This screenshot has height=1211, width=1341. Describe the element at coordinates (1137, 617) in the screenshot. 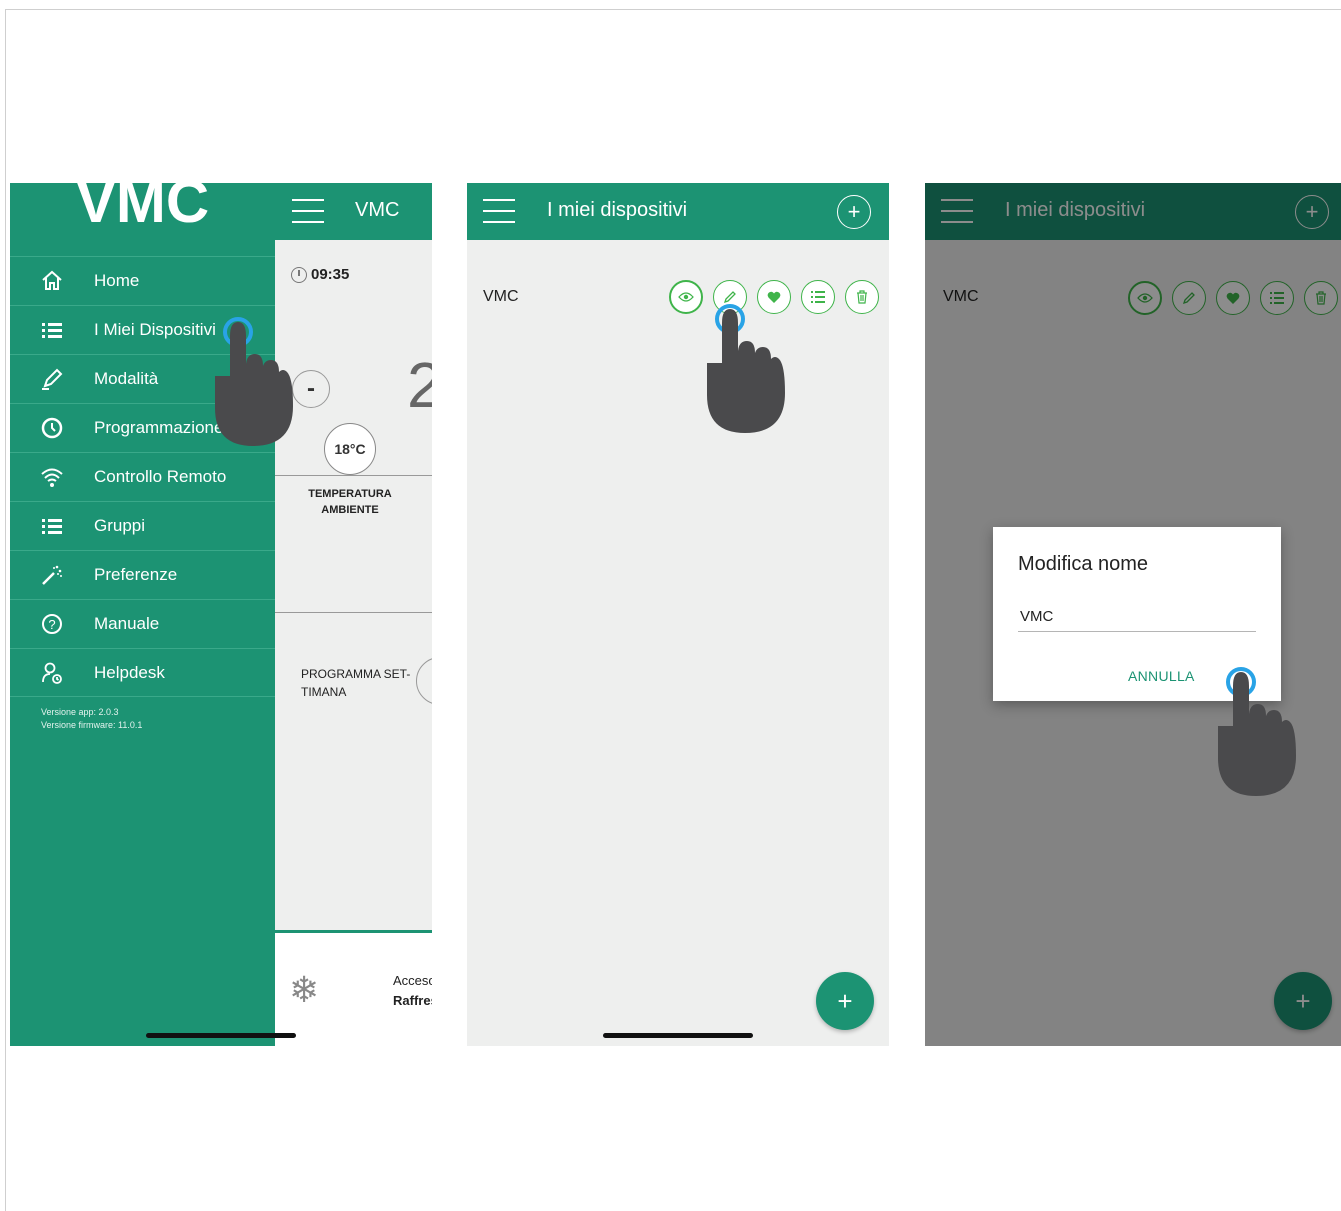

I see `device-name-input` at that location.